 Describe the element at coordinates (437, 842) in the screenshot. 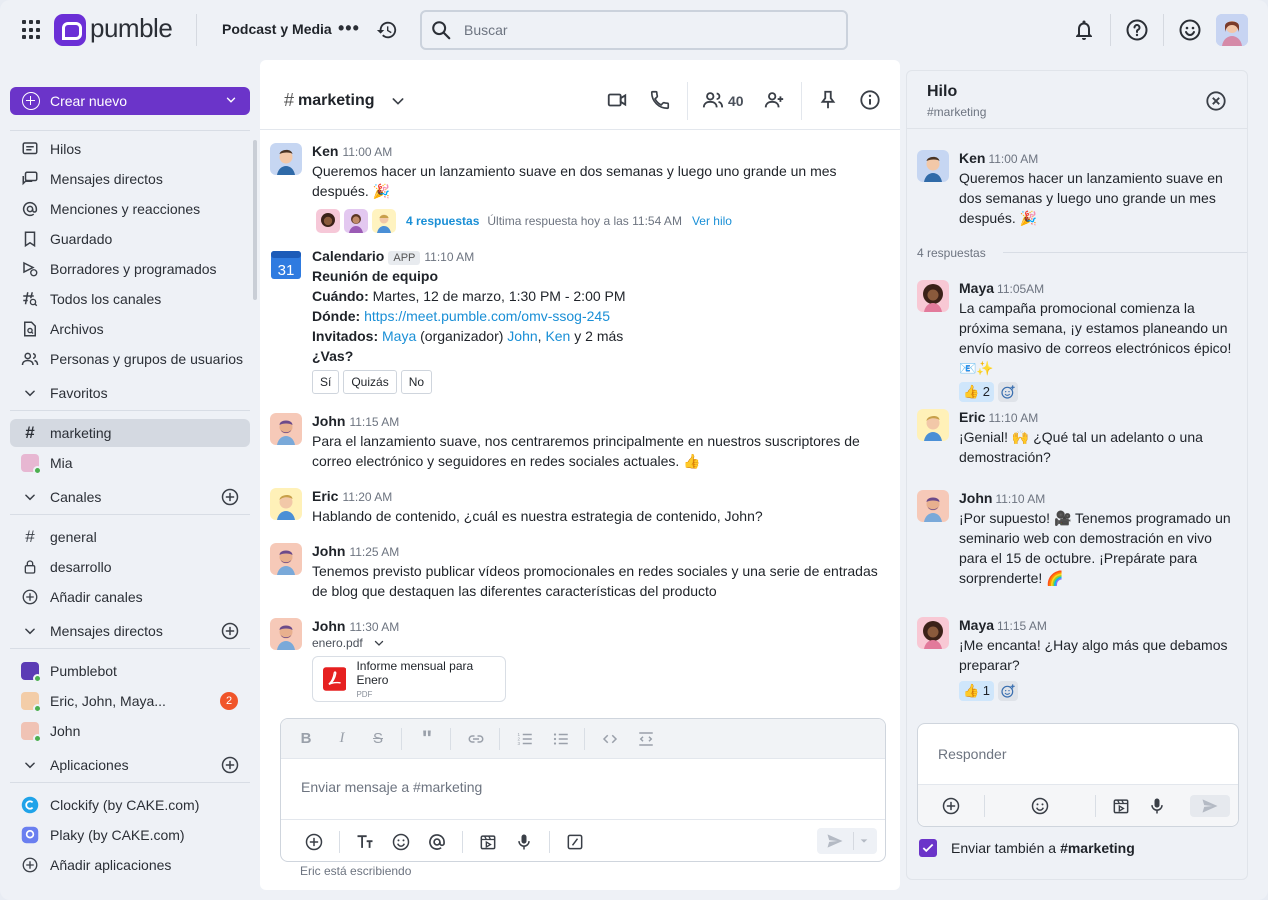

I see `mention-icon` at that location.